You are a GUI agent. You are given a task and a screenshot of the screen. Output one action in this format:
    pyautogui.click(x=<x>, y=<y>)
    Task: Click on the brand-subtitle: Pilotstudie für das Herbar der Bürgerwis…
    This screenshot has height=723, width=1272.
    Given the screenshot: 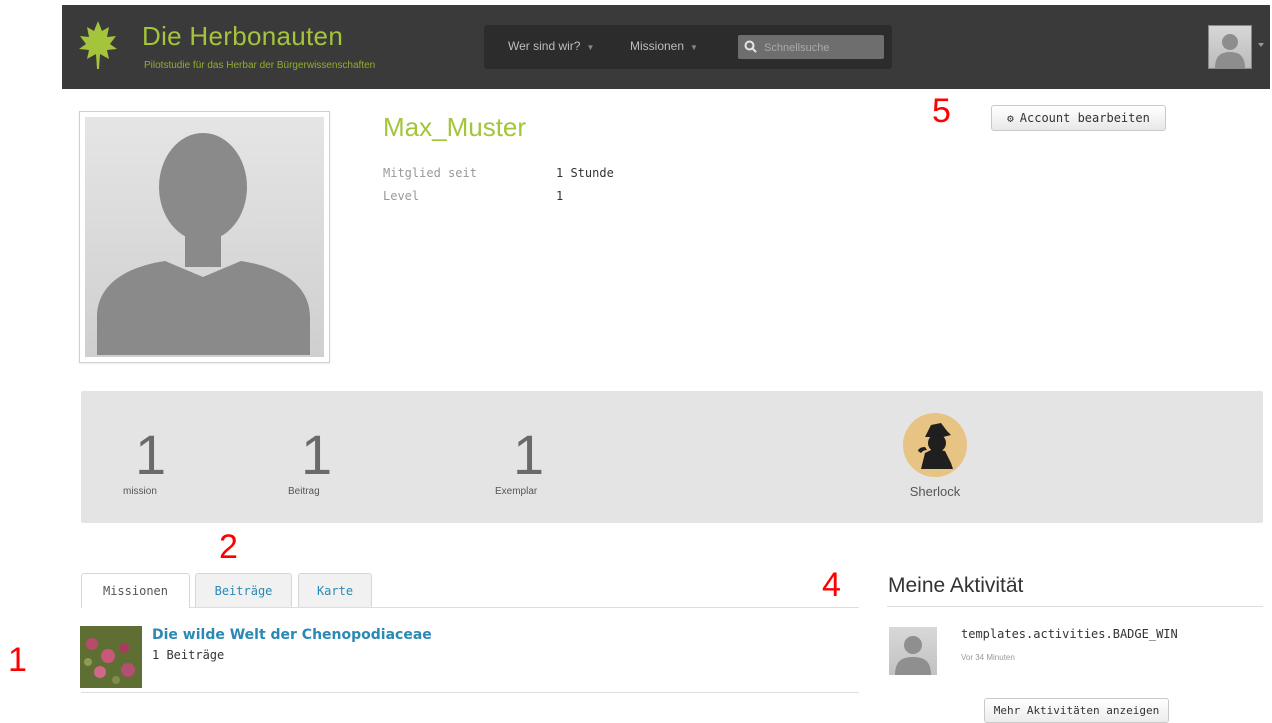 What is the action you would take?
    pyautogui.click(x=260, y=65)
    